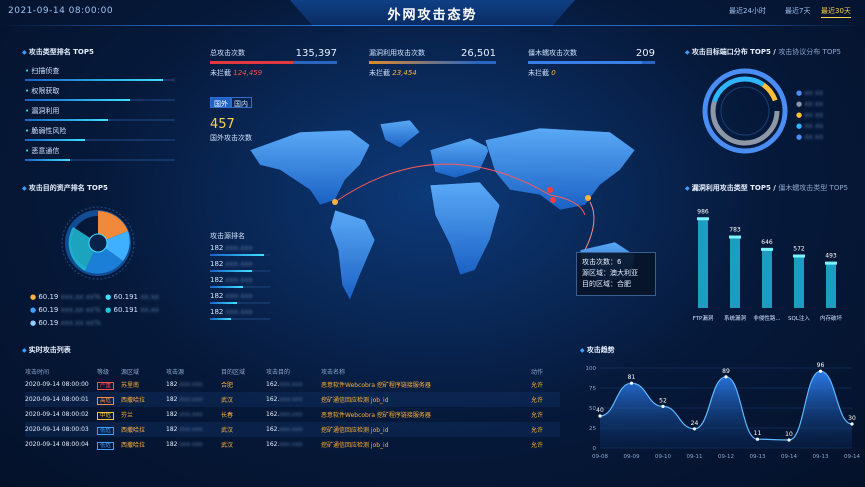 Image resolution: width=865 pixels, height=487 pixels. Describe the element at coordinates (663, 400) in the screenshot. I see `trend-value-label: 52` at that location.